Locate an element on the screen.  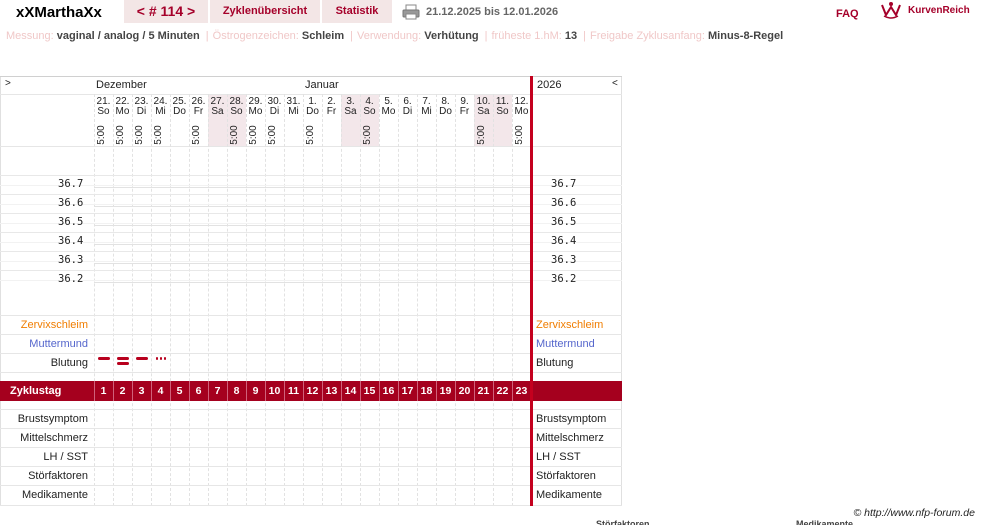
cycle-day-number: 4 is located at coordinates (160, 391).